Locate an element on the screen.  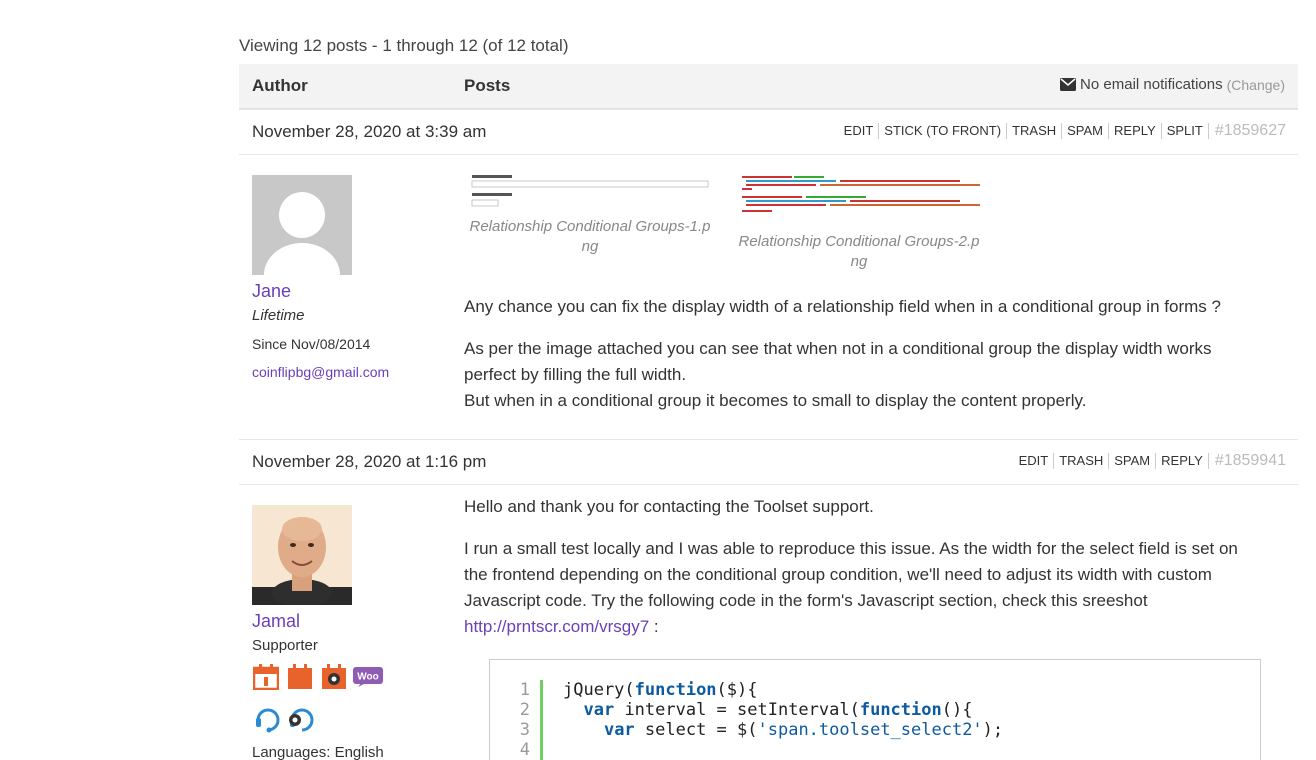
form-screenshot-icon is located at coordinates (590, 191).